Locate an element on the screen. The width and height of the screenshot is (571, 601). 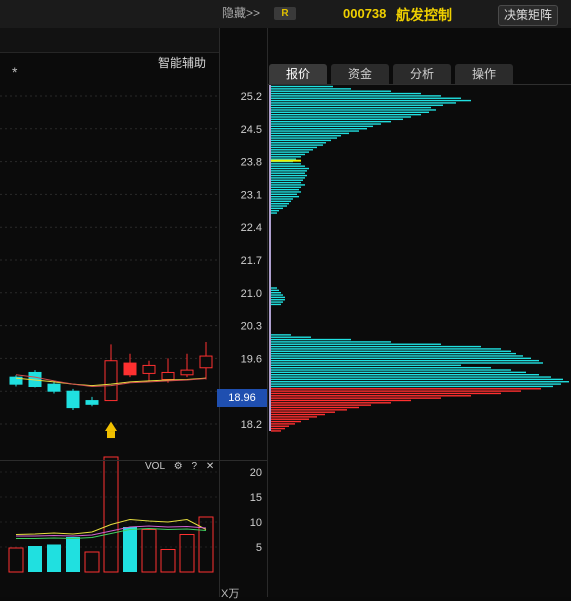
volume-tick: 5 is located at coordinates (259, 548).